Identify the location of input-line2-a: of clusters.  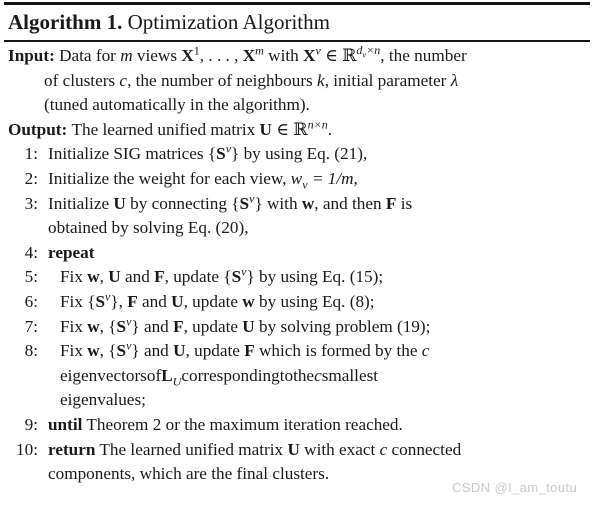
(82, 80).